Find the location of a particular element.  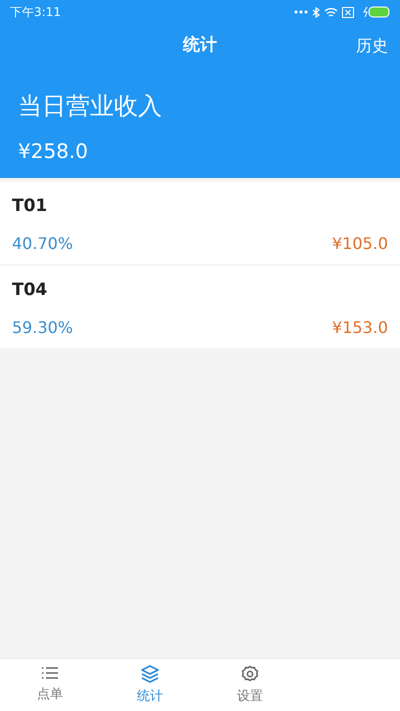

settings-icon is located at coordinates (250, 674).